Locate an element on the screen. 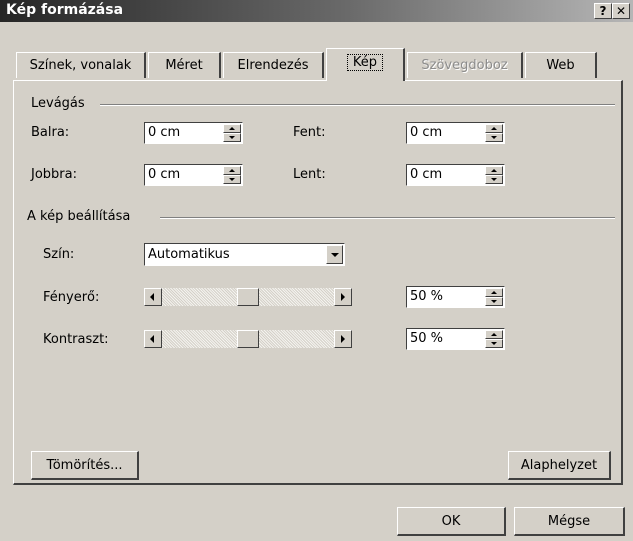 This screenshot has width=633, height=541. dropdown-button is located at coordinates (334, 254).